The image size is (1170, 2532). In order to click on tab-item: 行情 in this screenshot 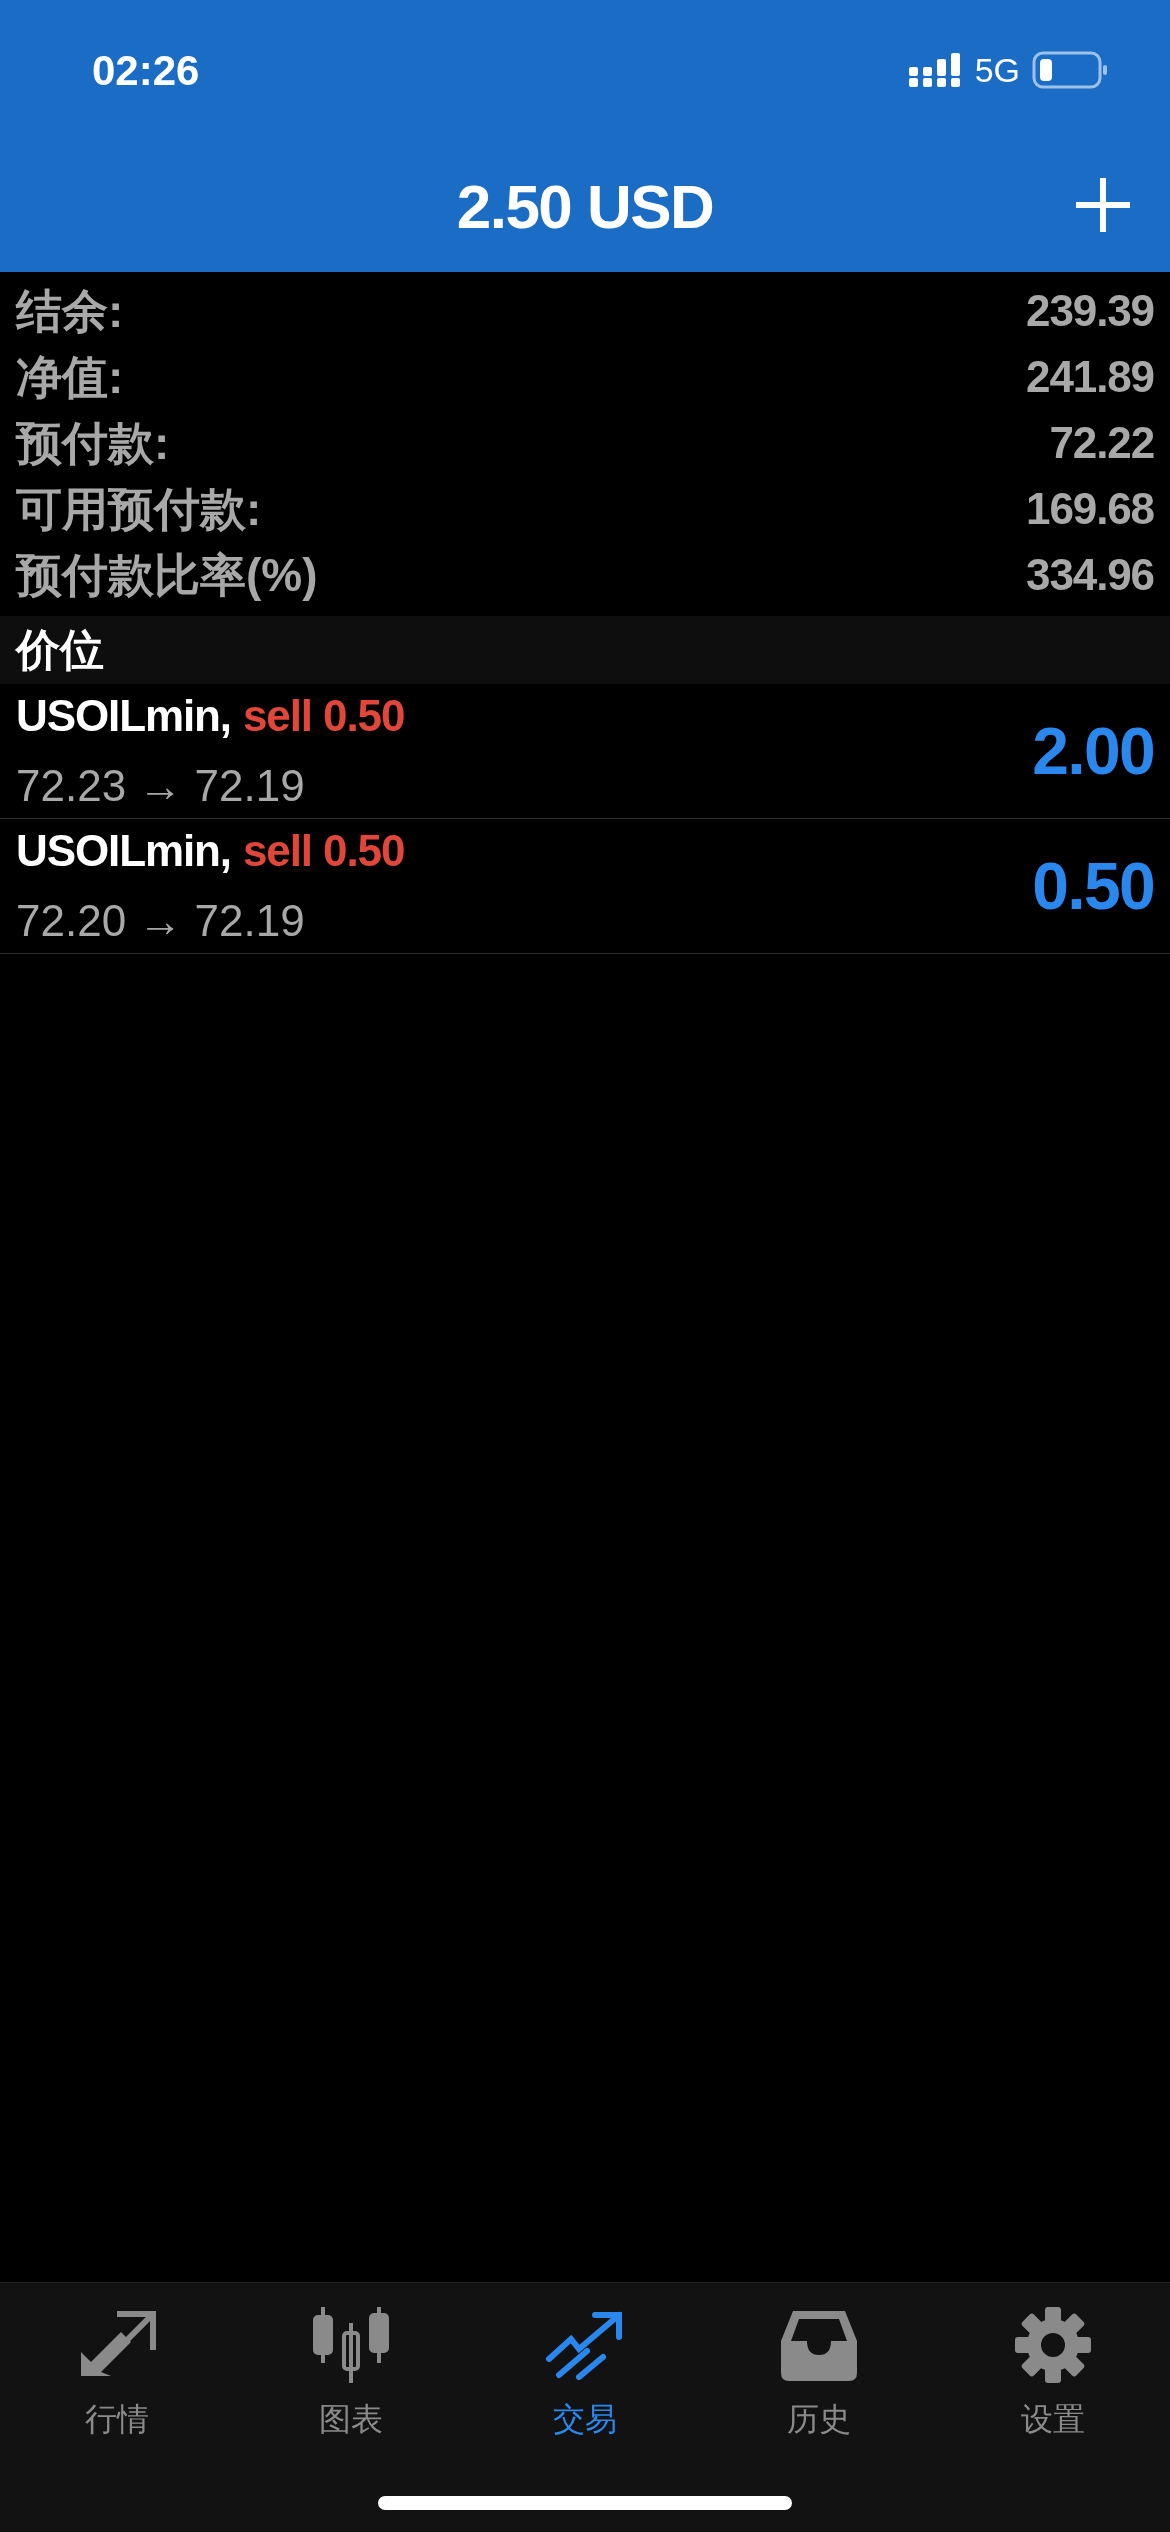, I will do `click(117, 2373)`.